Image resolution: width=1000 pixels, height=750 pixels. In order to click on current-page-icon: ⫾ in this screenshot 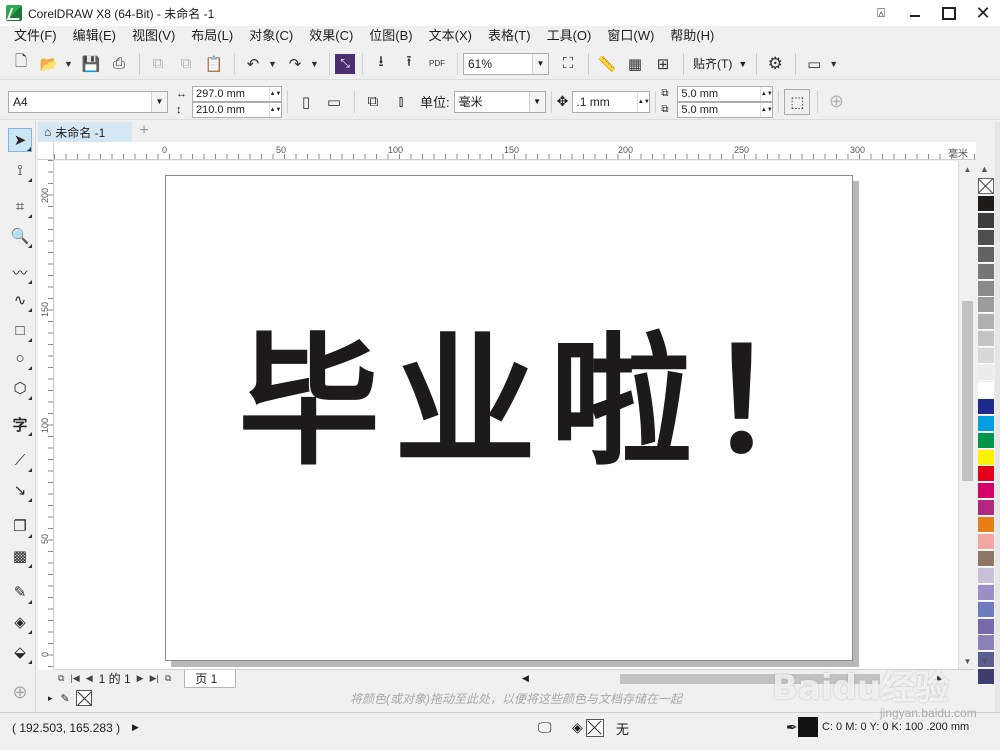, I will do `click(401, 102)`.